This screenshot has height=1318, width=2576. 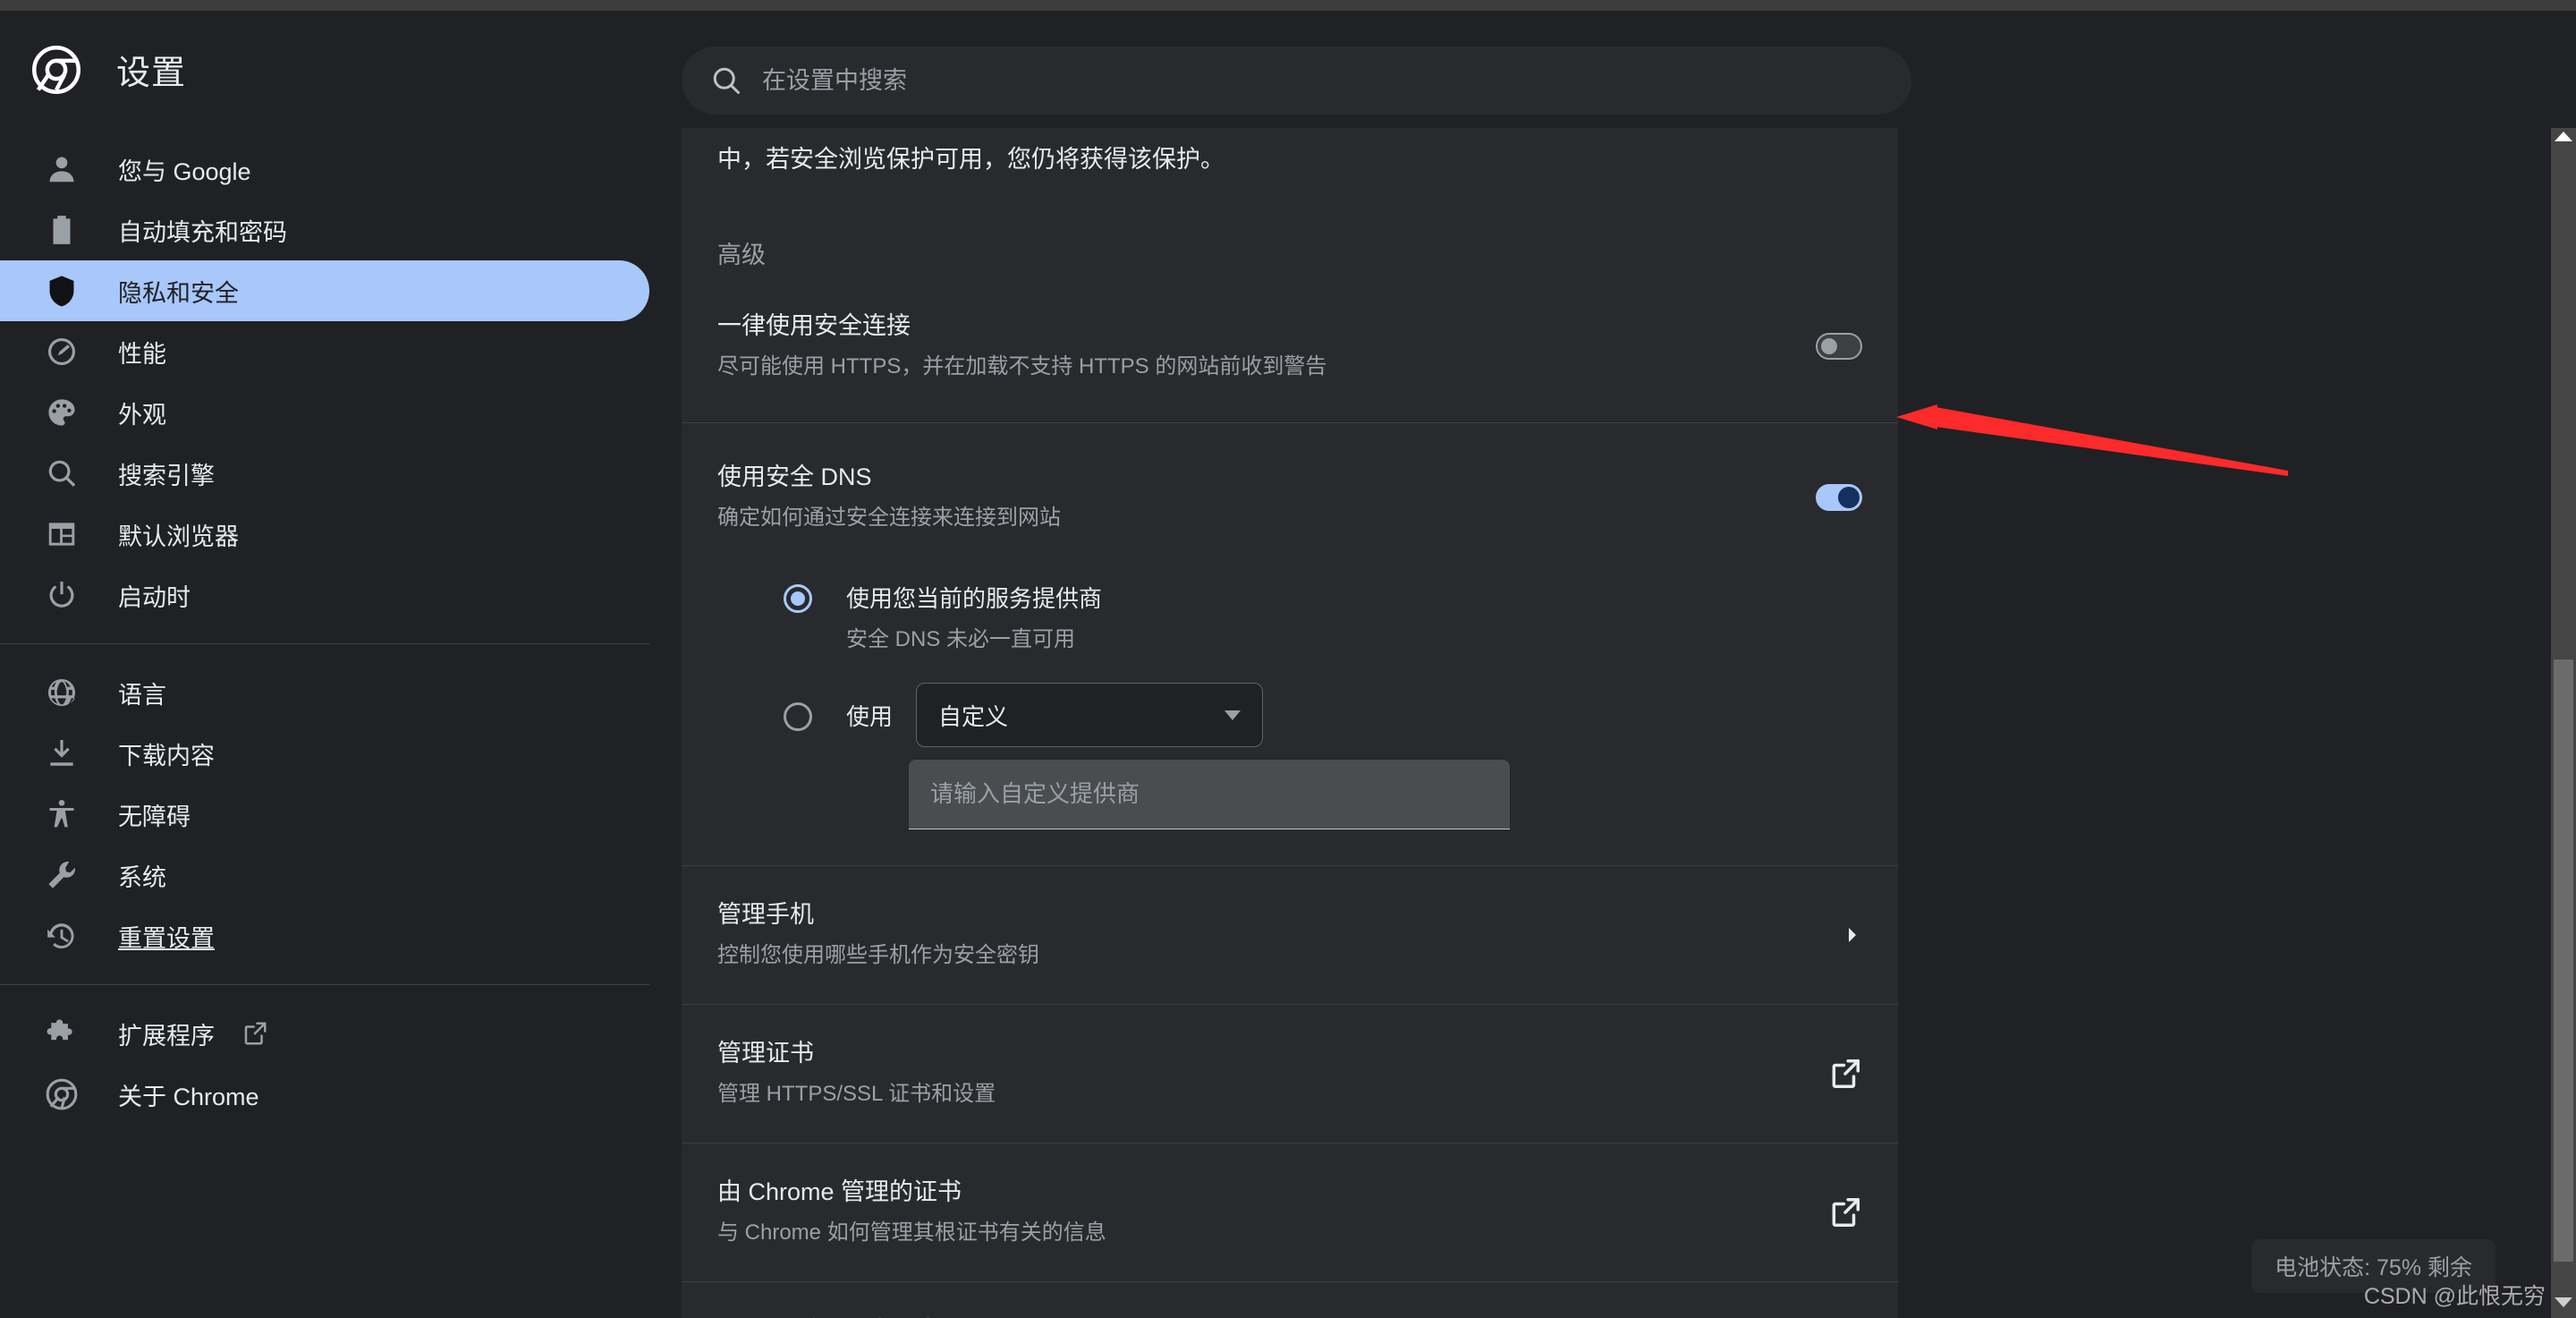 What do you see at coordinates (142, 695) in the screenshot?
I see `sidebar-item-label: 语言` at bounding box center [142, 695].